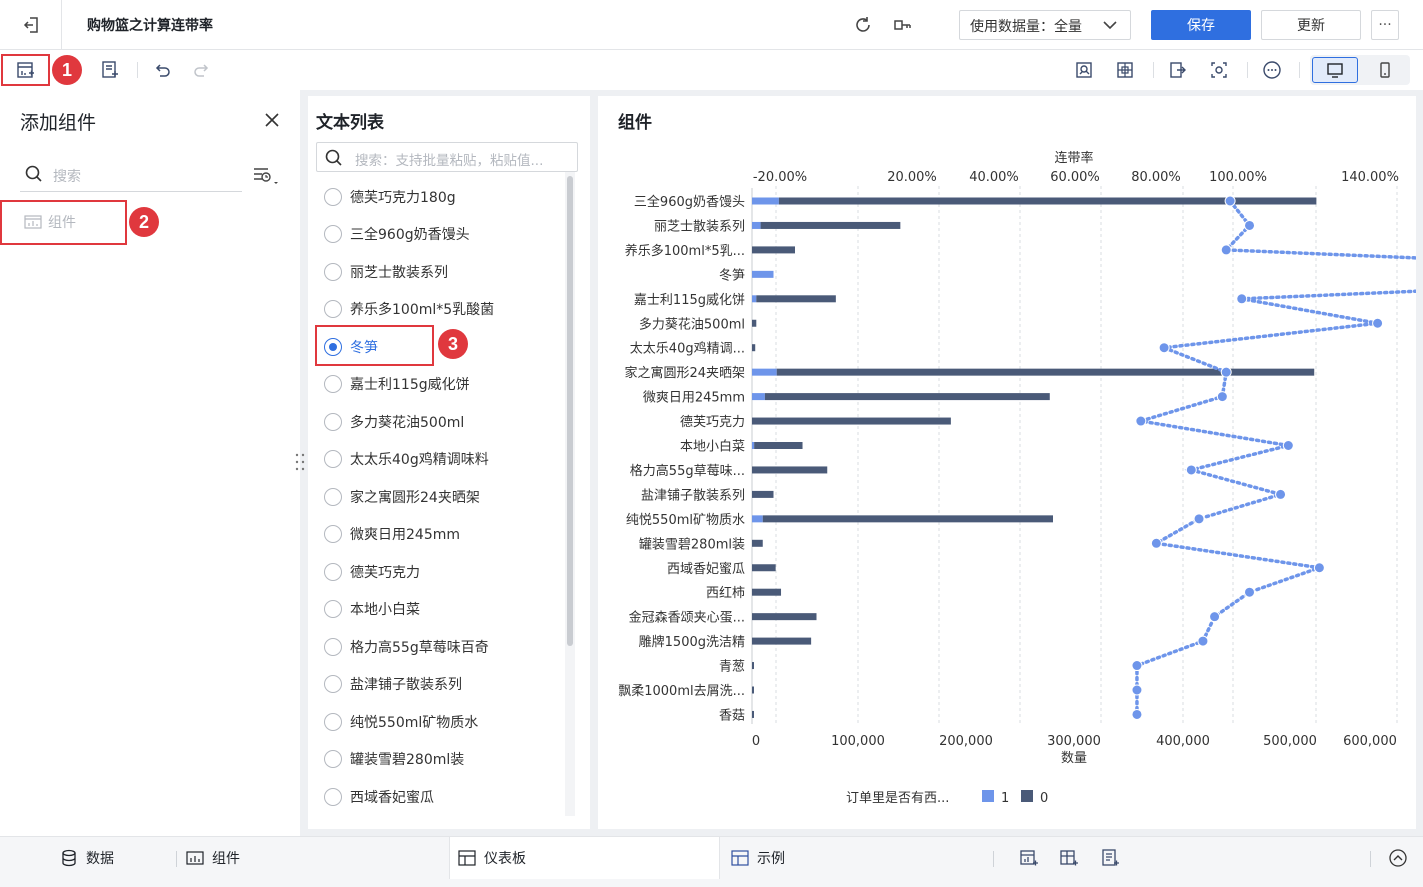 The height and width of the screenshot is (887, 1423). What do you see at coordinates (1385, 25) in the screenshot?
I see `more-button: ···` at bounding box center [1385, 25].